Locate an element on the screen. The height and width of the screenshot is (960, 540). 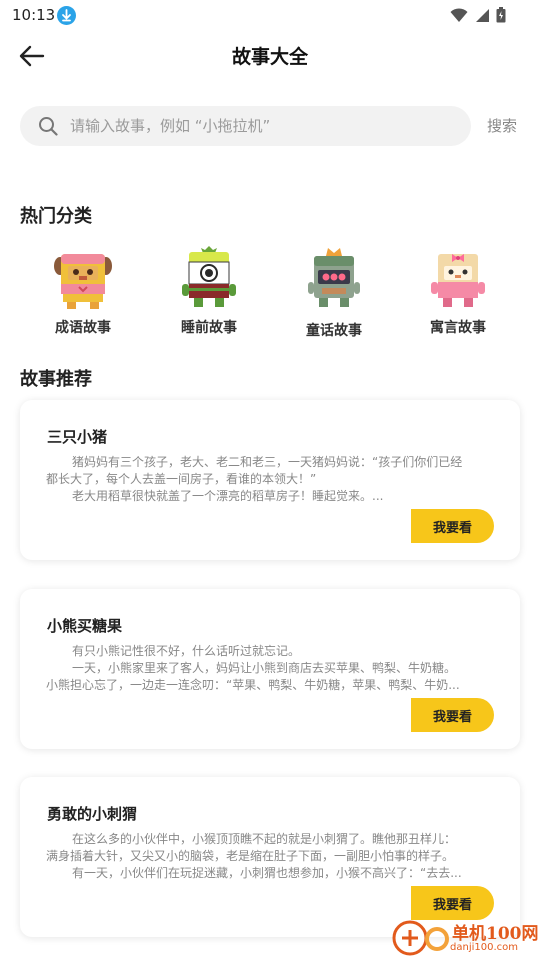
category-fairy-tales: 童话故事 is located at coordinates (334, 295).